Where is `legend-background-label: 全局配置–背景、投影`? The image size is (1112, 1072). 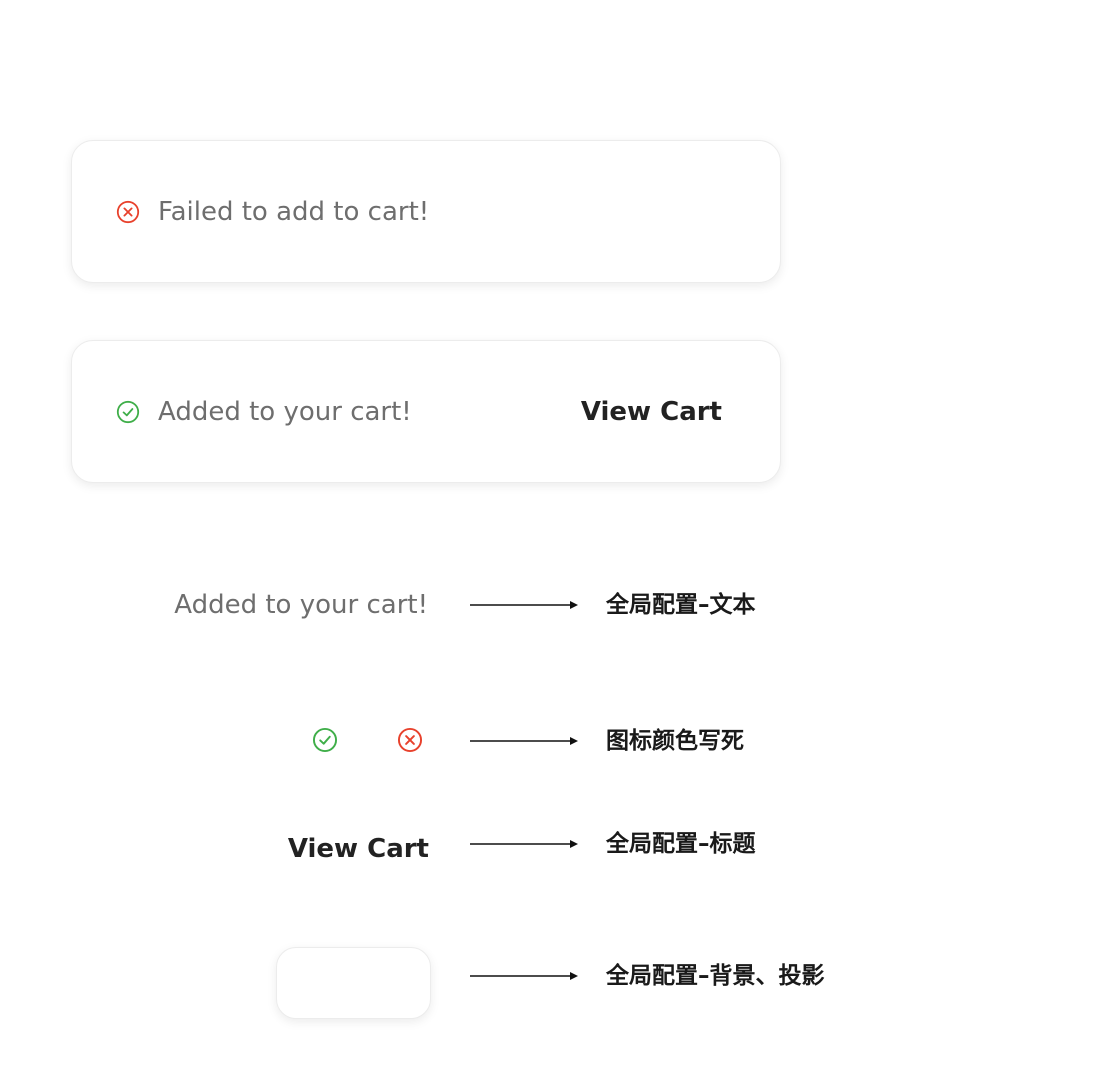
legend-background-label: 全局配置–背景、投影 is located at coordinates (715, 976).